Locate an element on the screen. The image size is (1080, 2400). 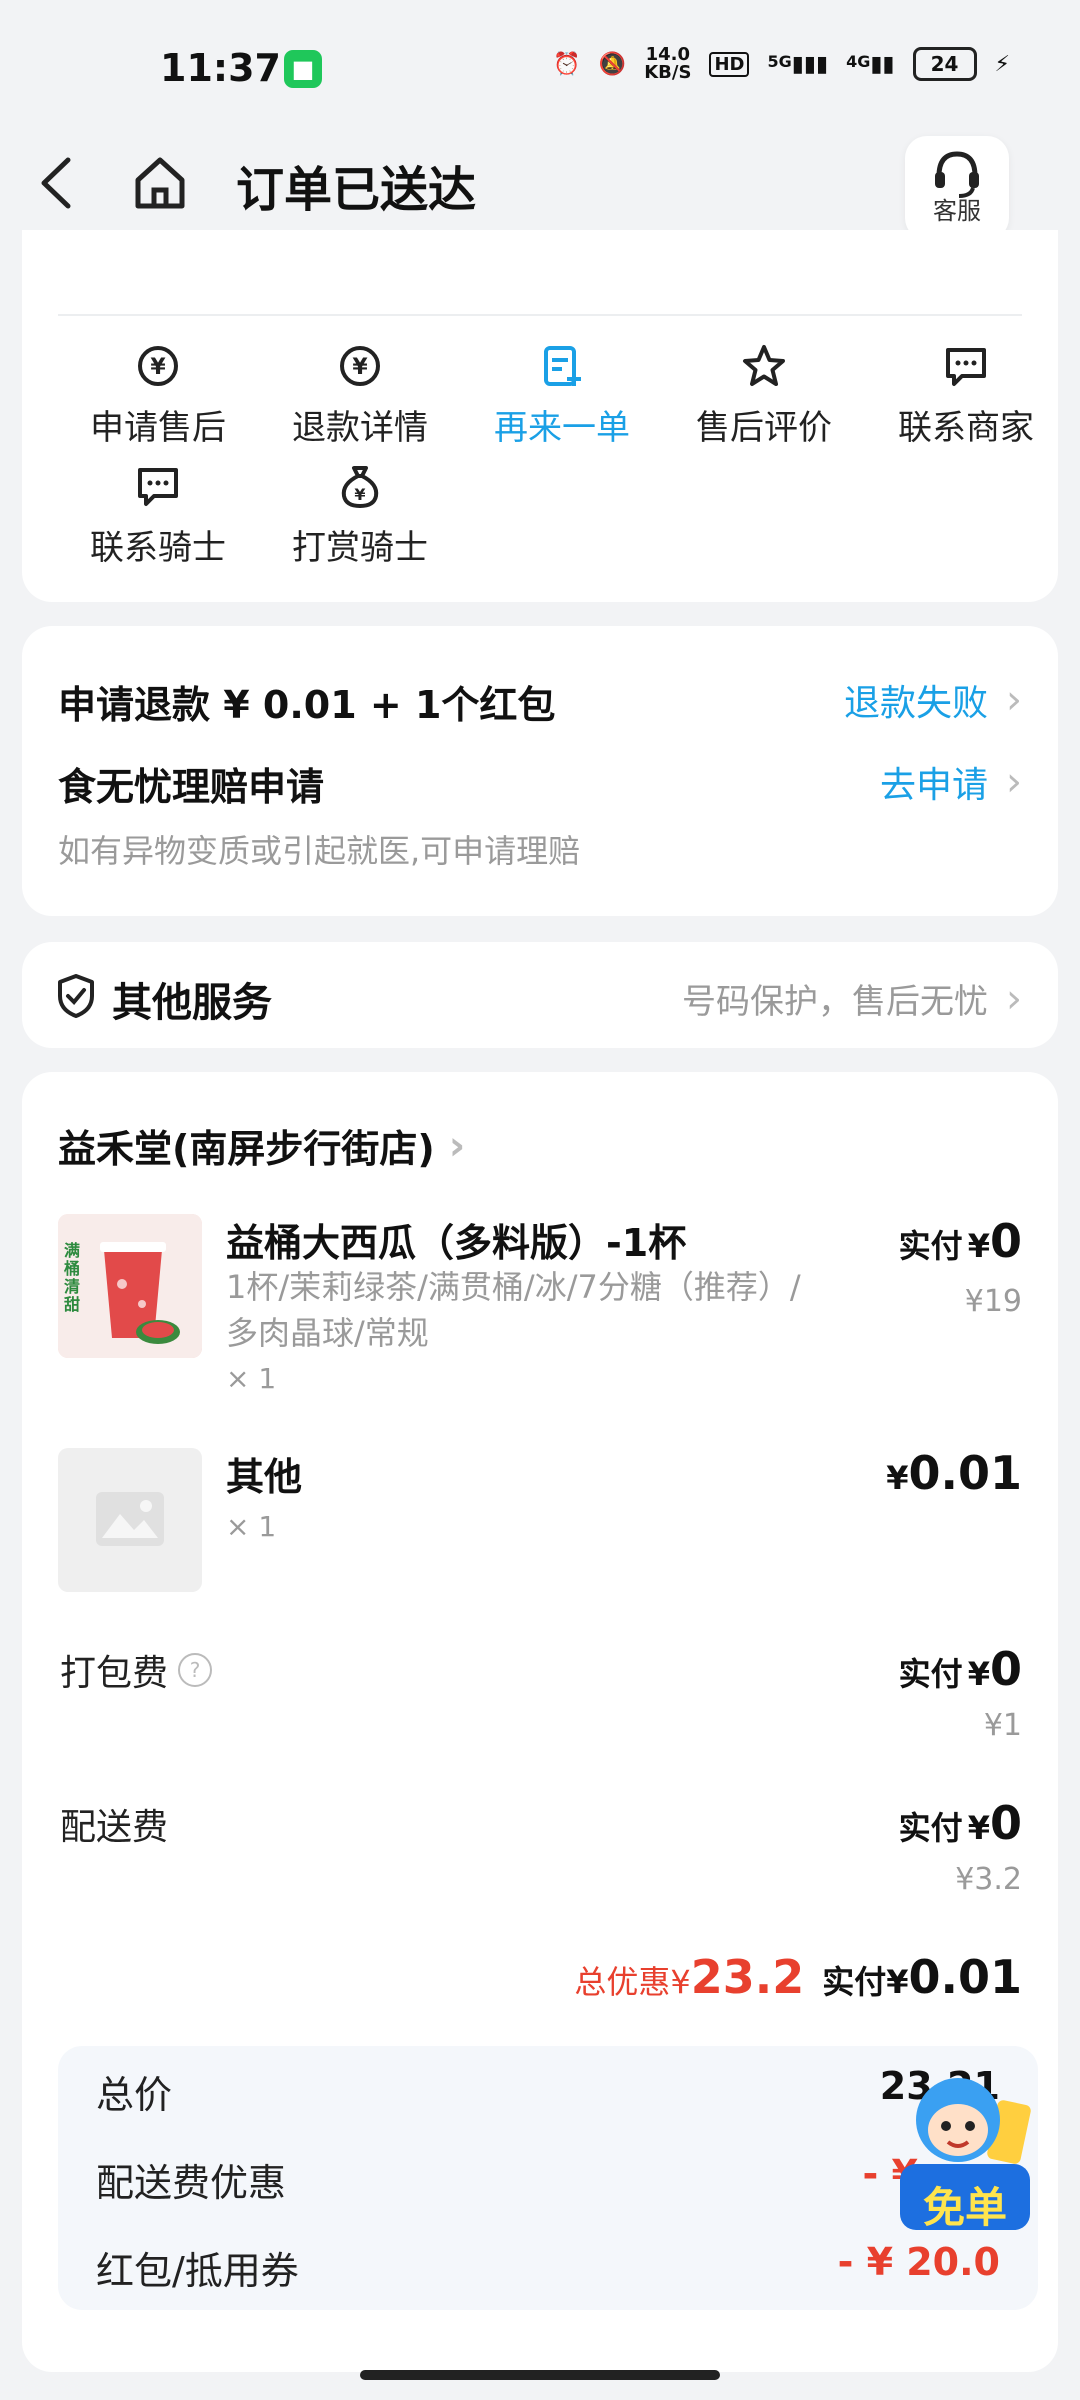
order-actions-card: ¥ 申请售后 ¥ 退款详情 再来一单 售后评价 联系商家 联系骑士 ¥ 打赏骑士 is located at coordinates (540, 416).